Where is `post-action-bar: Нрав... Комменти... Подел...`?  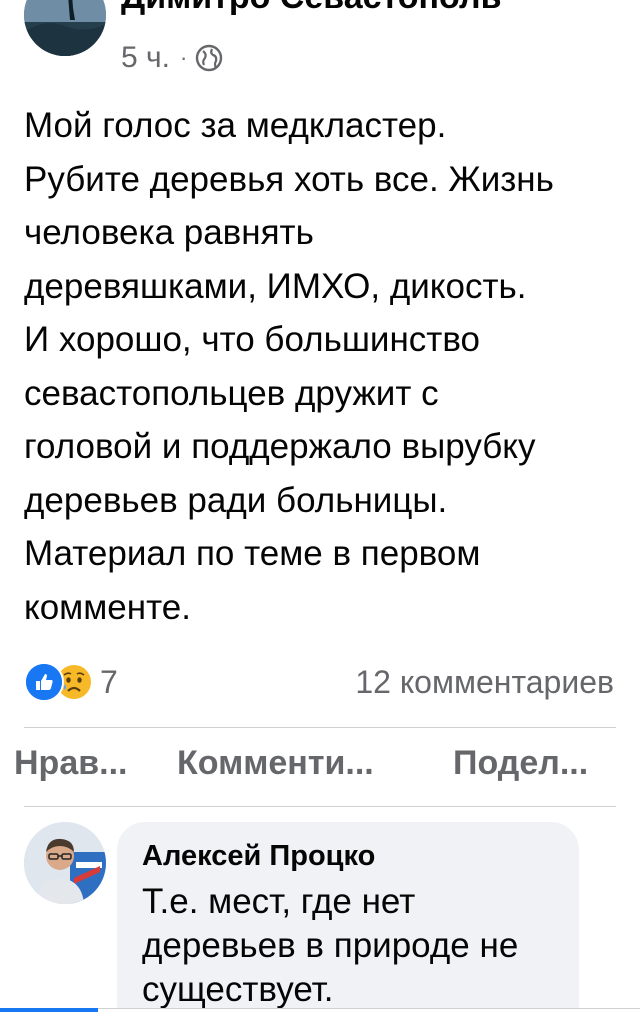
post-action-bar: Нрав... Комменти... Подел... is located at coordinates (320, 769).